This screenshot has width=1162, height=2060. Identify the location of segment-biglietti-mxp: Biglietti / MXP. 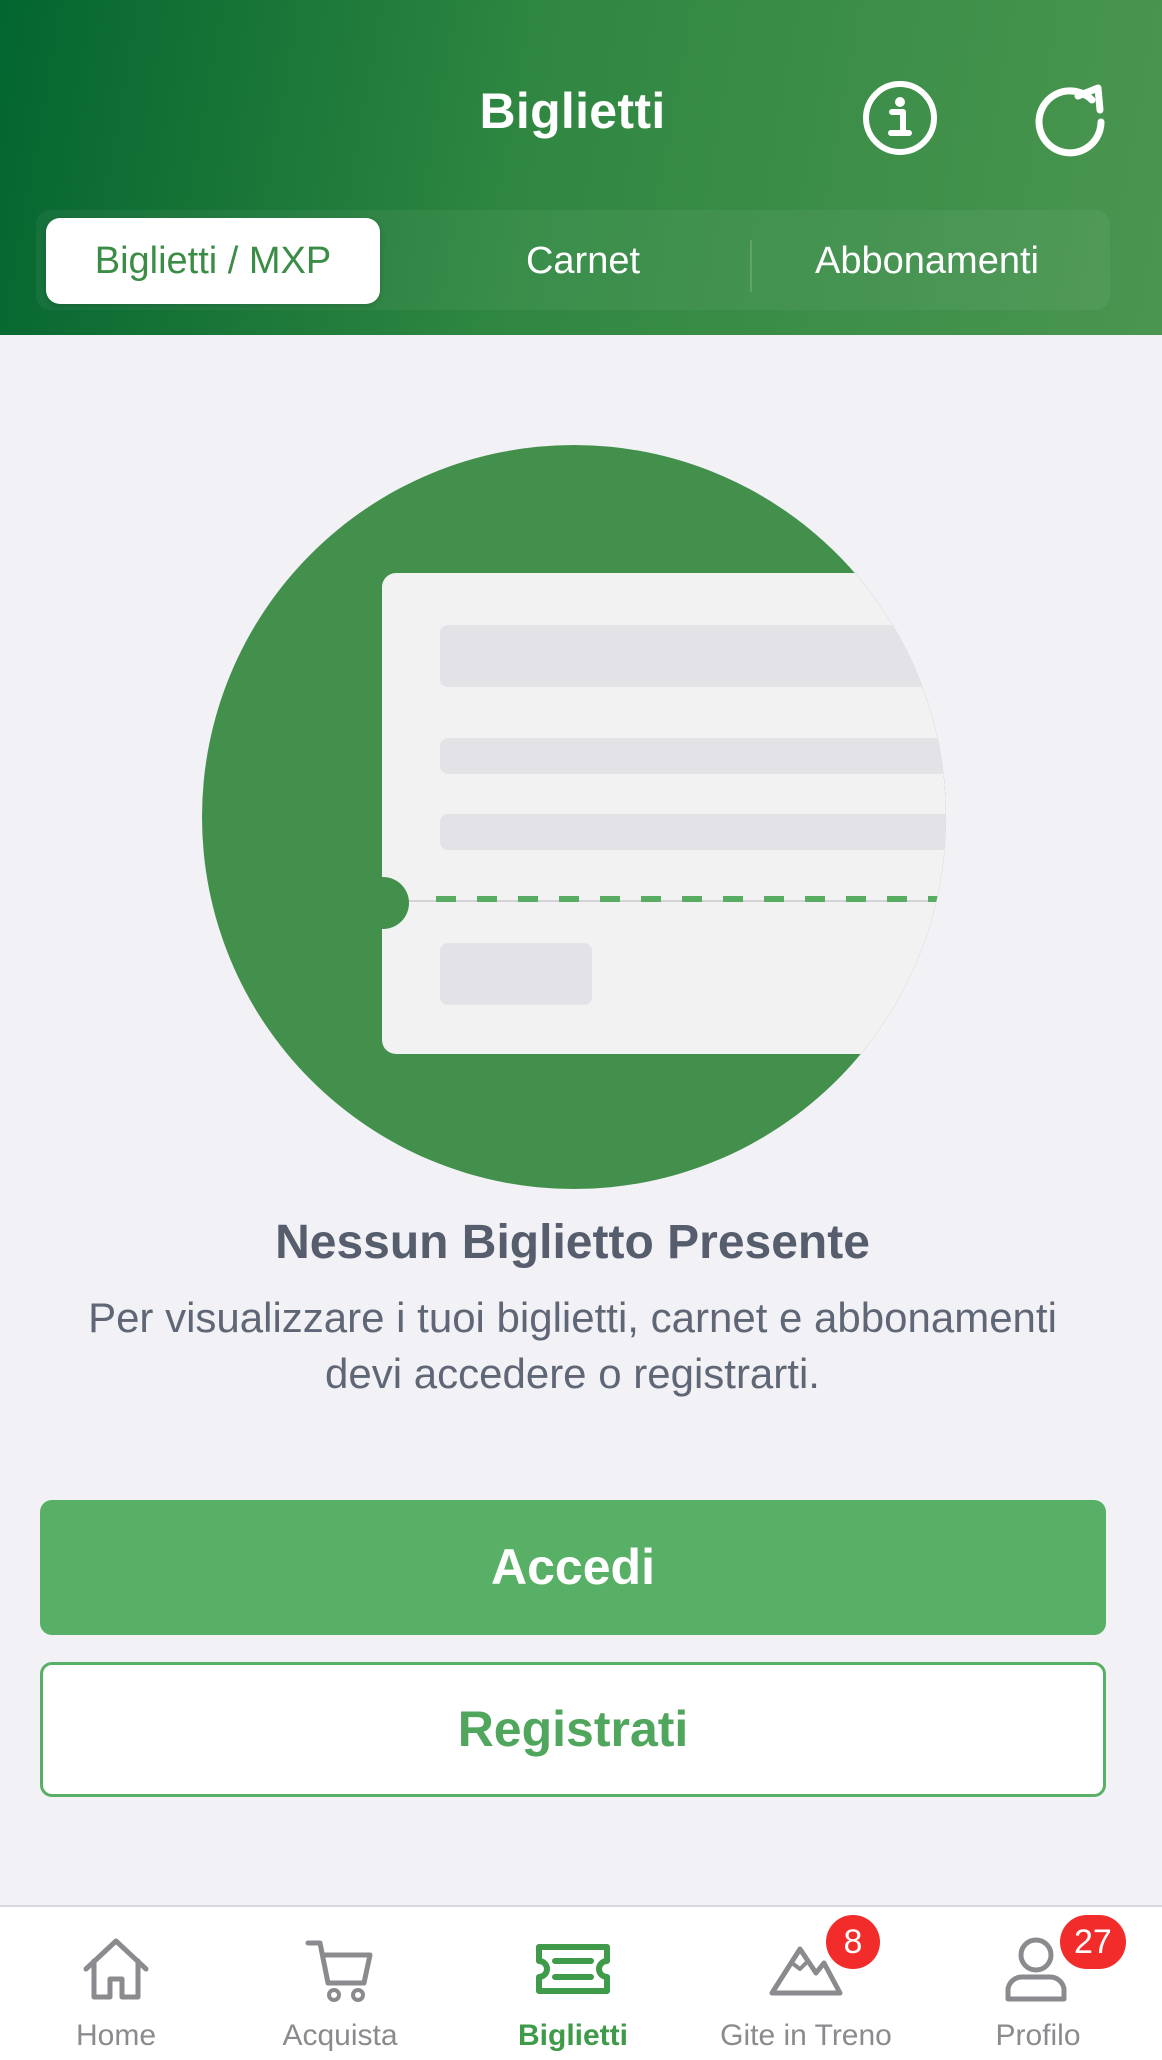
(213, 261).